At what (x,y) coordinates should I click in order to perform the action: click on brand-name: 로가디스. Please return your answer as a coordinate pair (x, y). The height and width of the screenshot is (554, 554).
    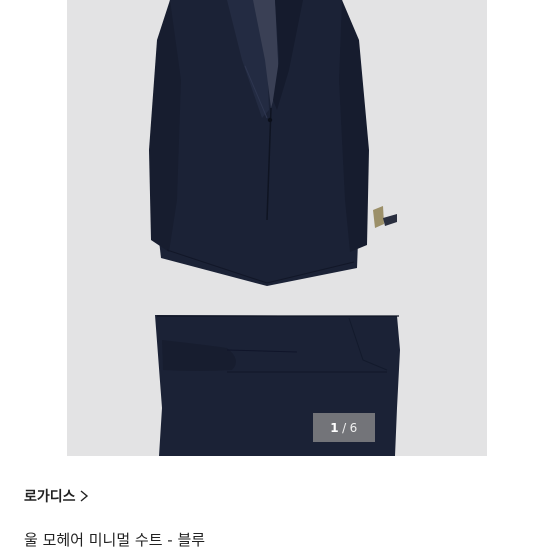
    Looking at the image, I should click on (50, 497).